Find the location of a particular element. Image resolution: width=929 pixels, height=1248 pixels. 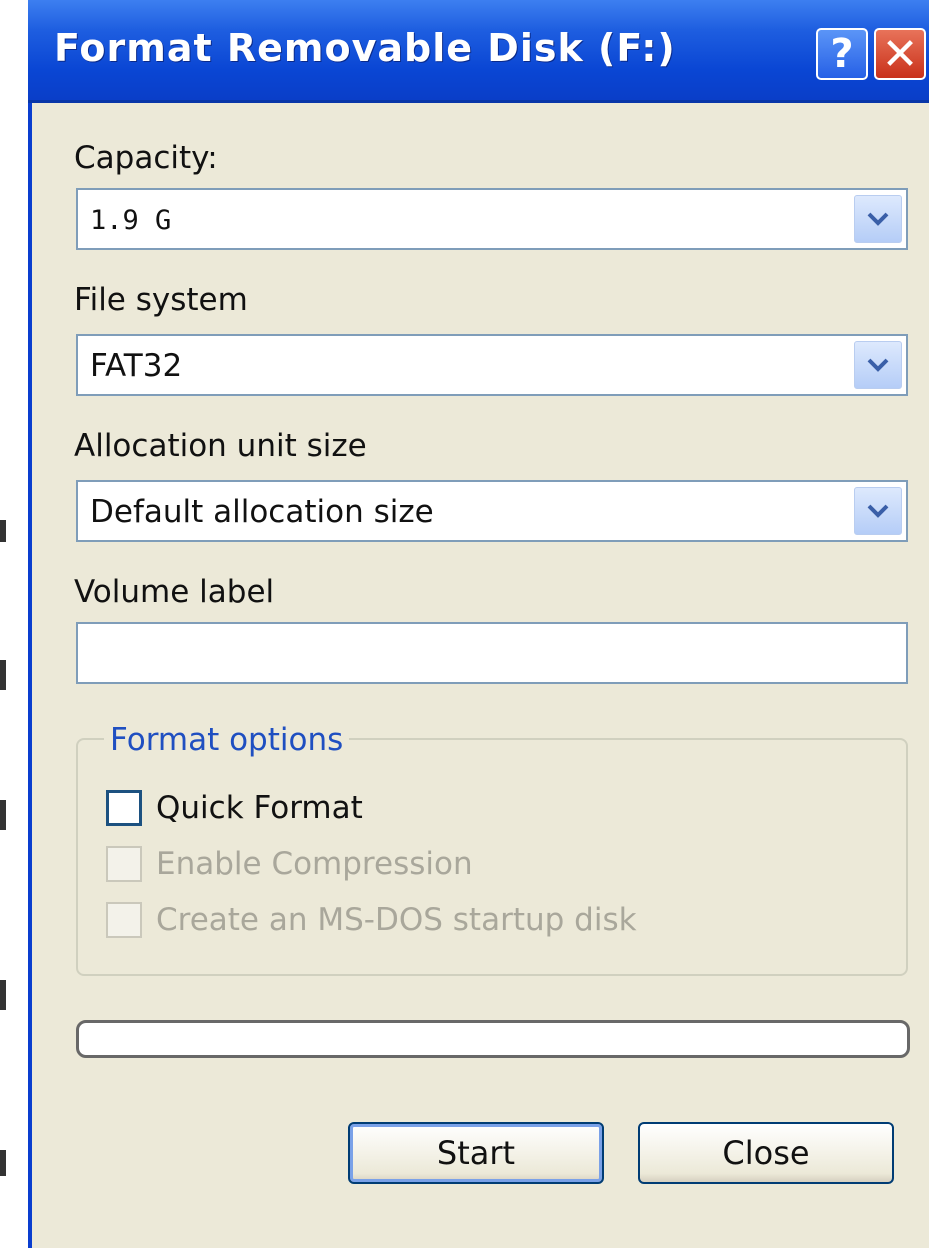

file-system-dropdown-button is located at coordinates (878, 365).